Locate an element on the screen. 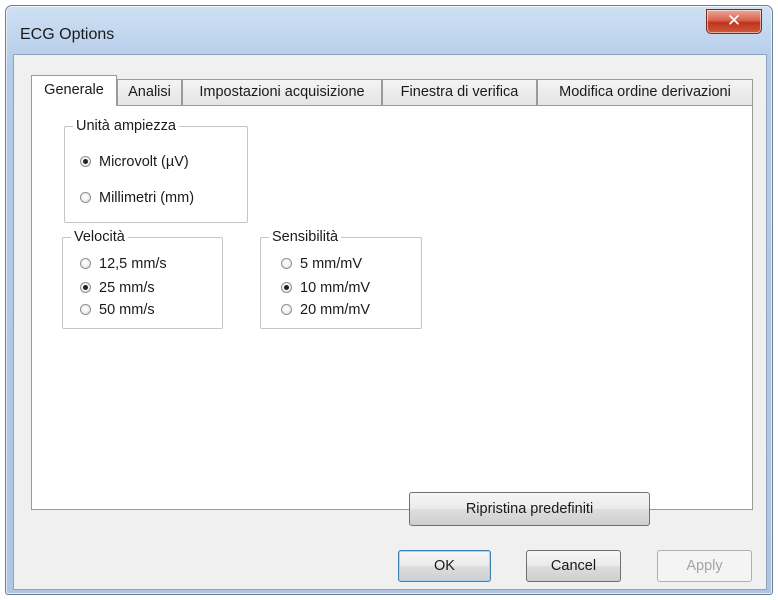 The height and width of the screenshot is (600, 778). speed-group: Velocità 12,5 mm/s 25 mm/s 50 mm/s is located at coordinates (142, 278).